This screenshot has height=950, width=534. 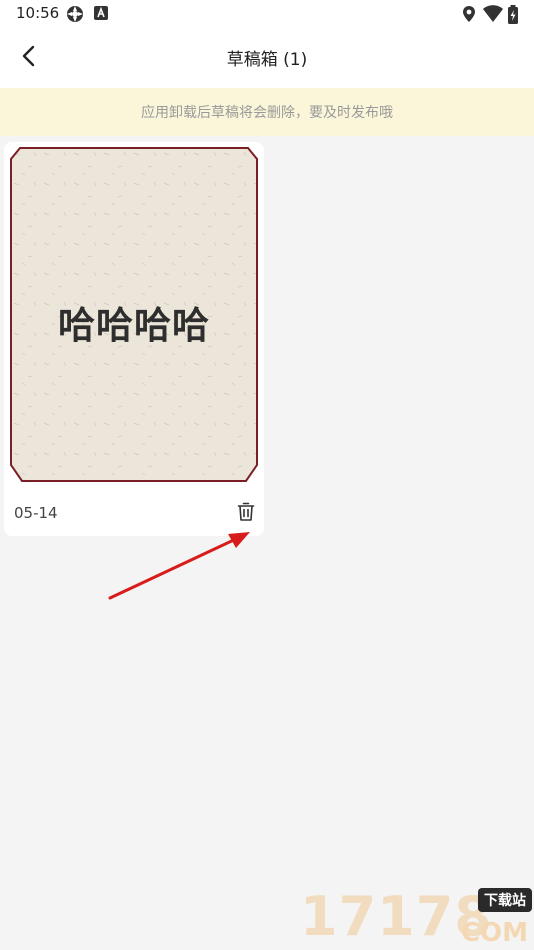 I want to click on app-bar: 草稿箱 (1), so click(x=267, y=58).